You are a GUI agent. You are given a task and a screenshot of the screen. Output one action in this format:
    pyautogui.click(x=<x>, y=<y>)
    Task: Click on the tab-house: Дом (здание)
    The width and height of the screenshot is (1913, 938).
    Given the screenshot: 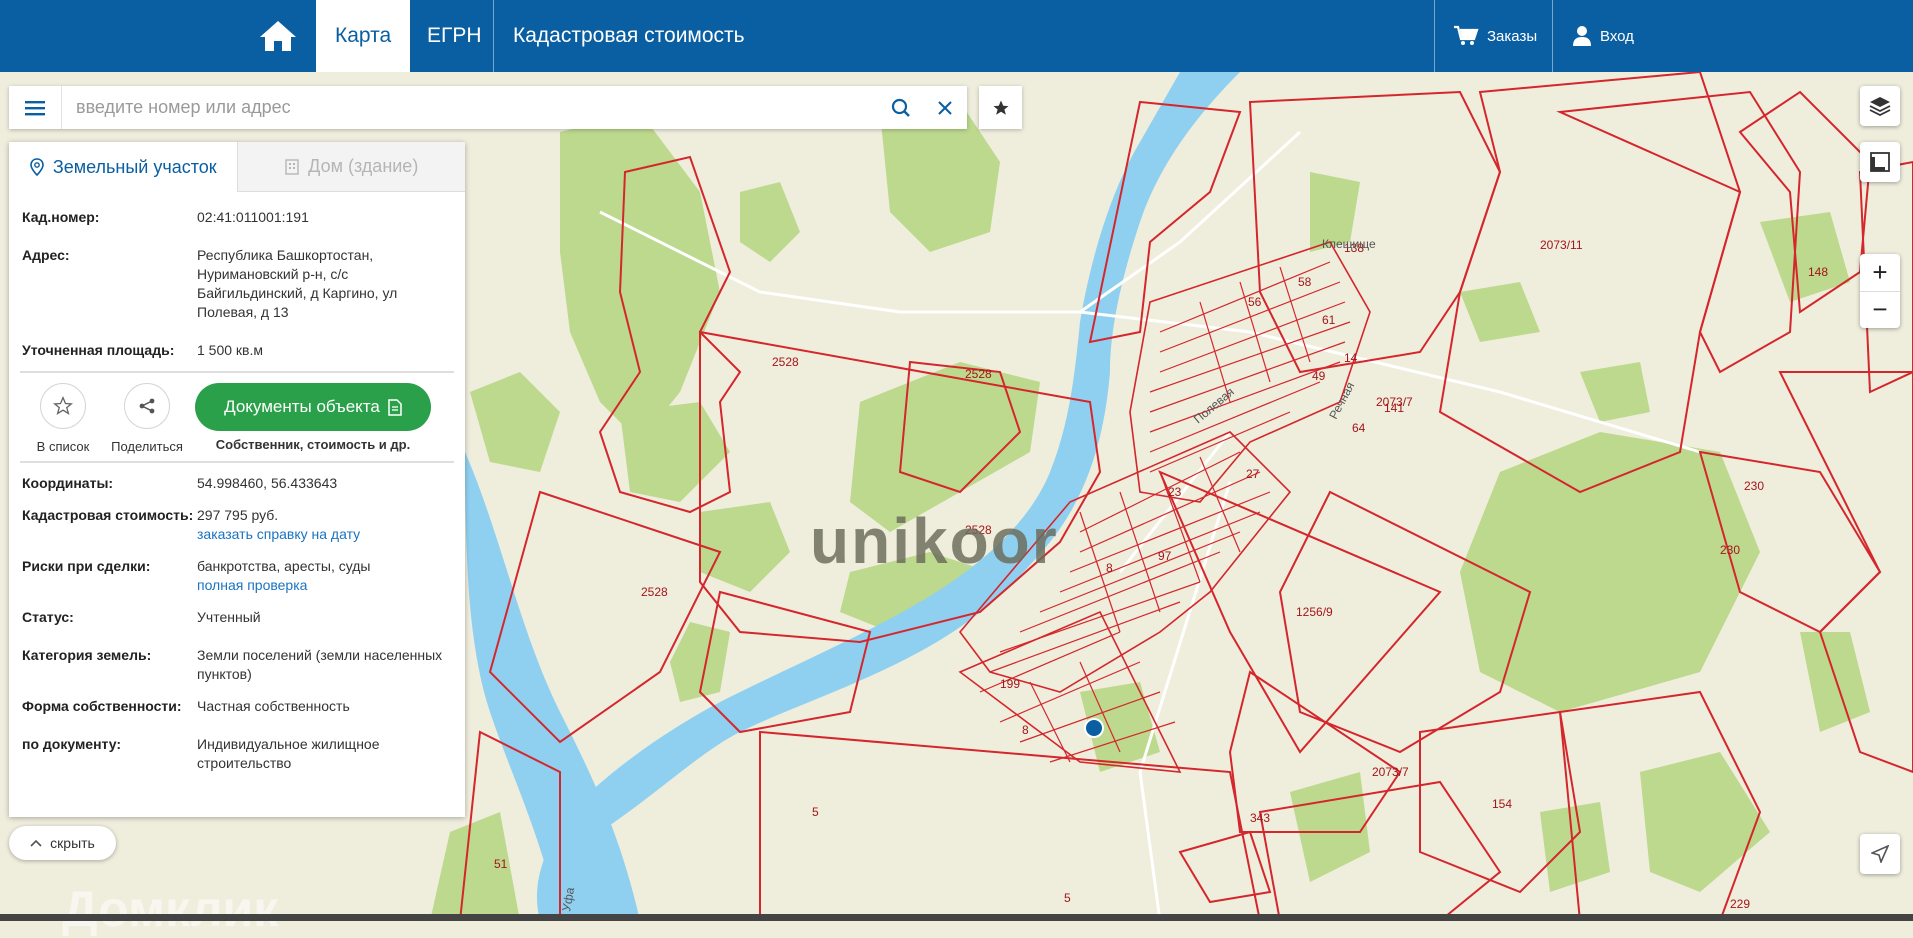 What is the action you would take?
    pyautogui.click(x=350, y=167)
    